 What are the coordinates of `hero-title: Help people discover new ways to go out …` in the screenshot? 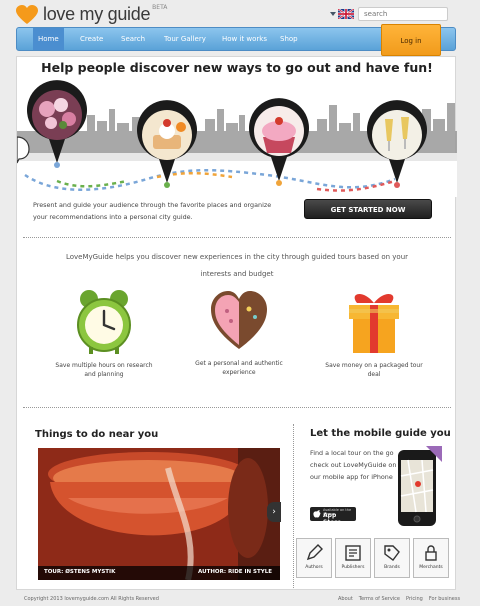 It's located at (237, 67).